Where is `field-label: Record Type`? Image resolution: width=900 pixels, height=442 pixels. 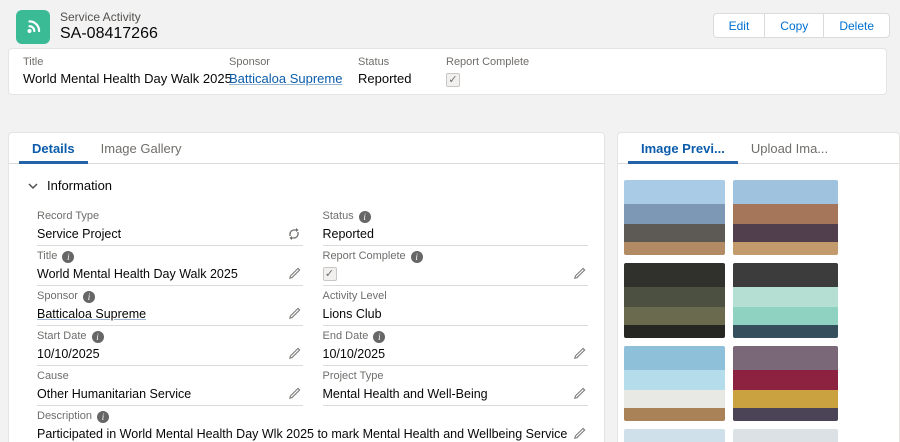
field-label: Record Type is located at coordinates (68, 216).